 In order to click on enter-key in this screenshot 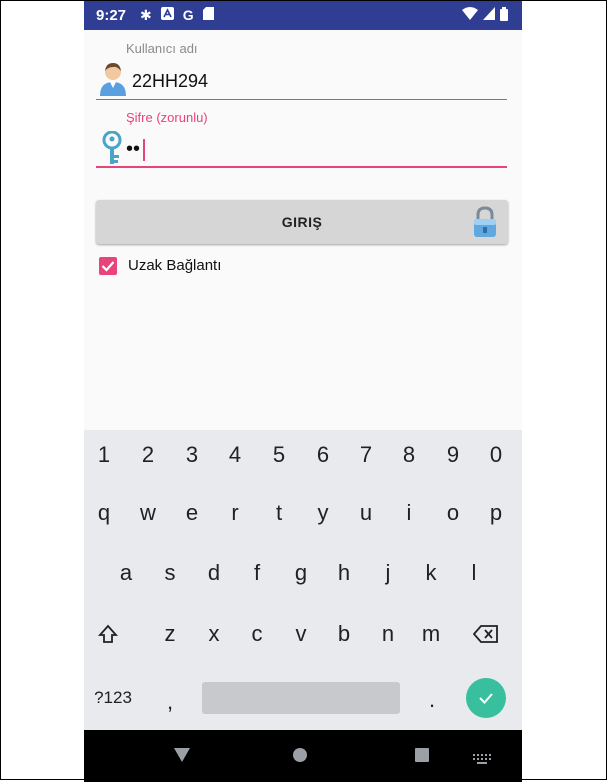, I will do `click(486, 698)`.